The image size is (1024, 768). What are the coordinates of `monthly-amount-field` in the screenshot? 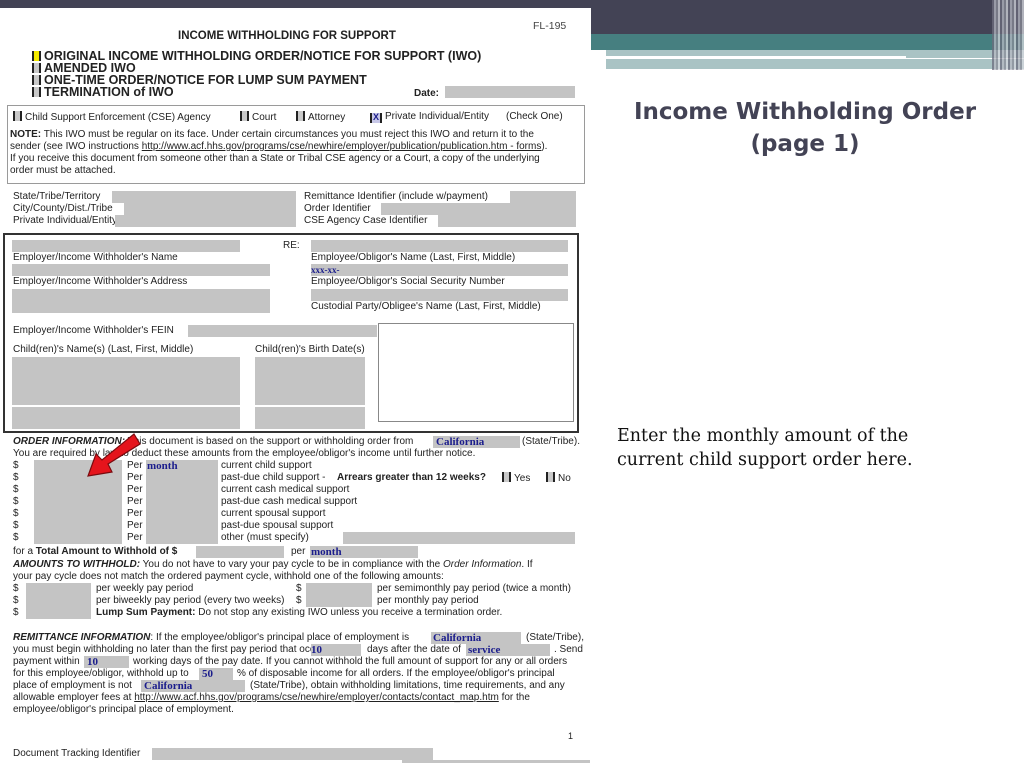 It's located at (339, 601).